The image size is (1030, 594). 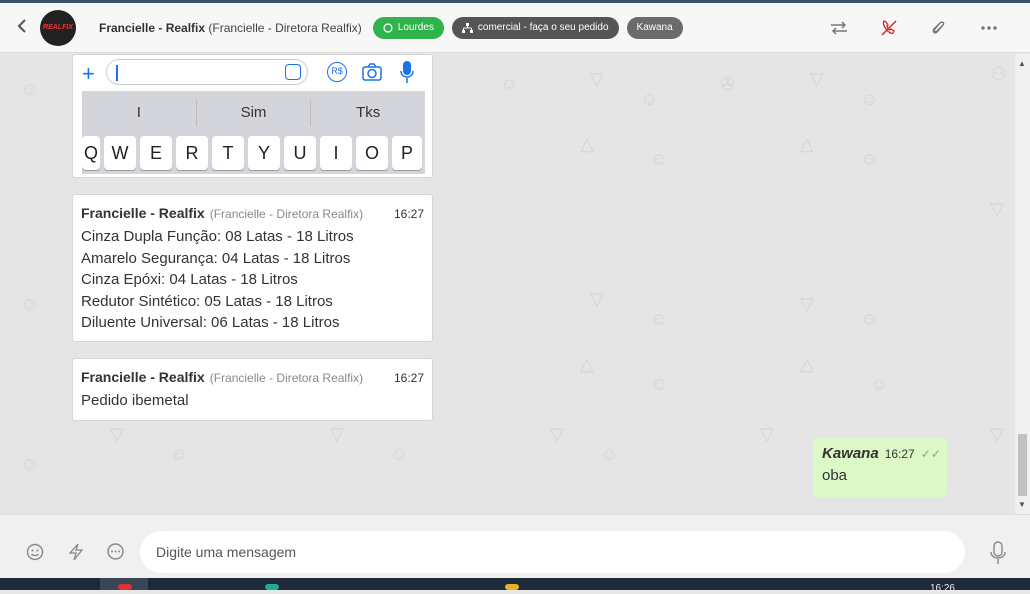 What do you see at coordinates (407, 153) in the screenshot?
I see `key: P` at bounding box center [407, 153].